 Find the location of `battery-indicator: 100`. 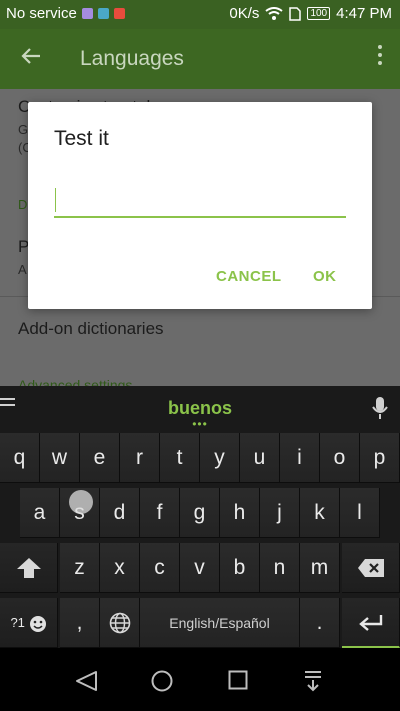

battery-indicator: 100 is located at coordinates (319, 13).